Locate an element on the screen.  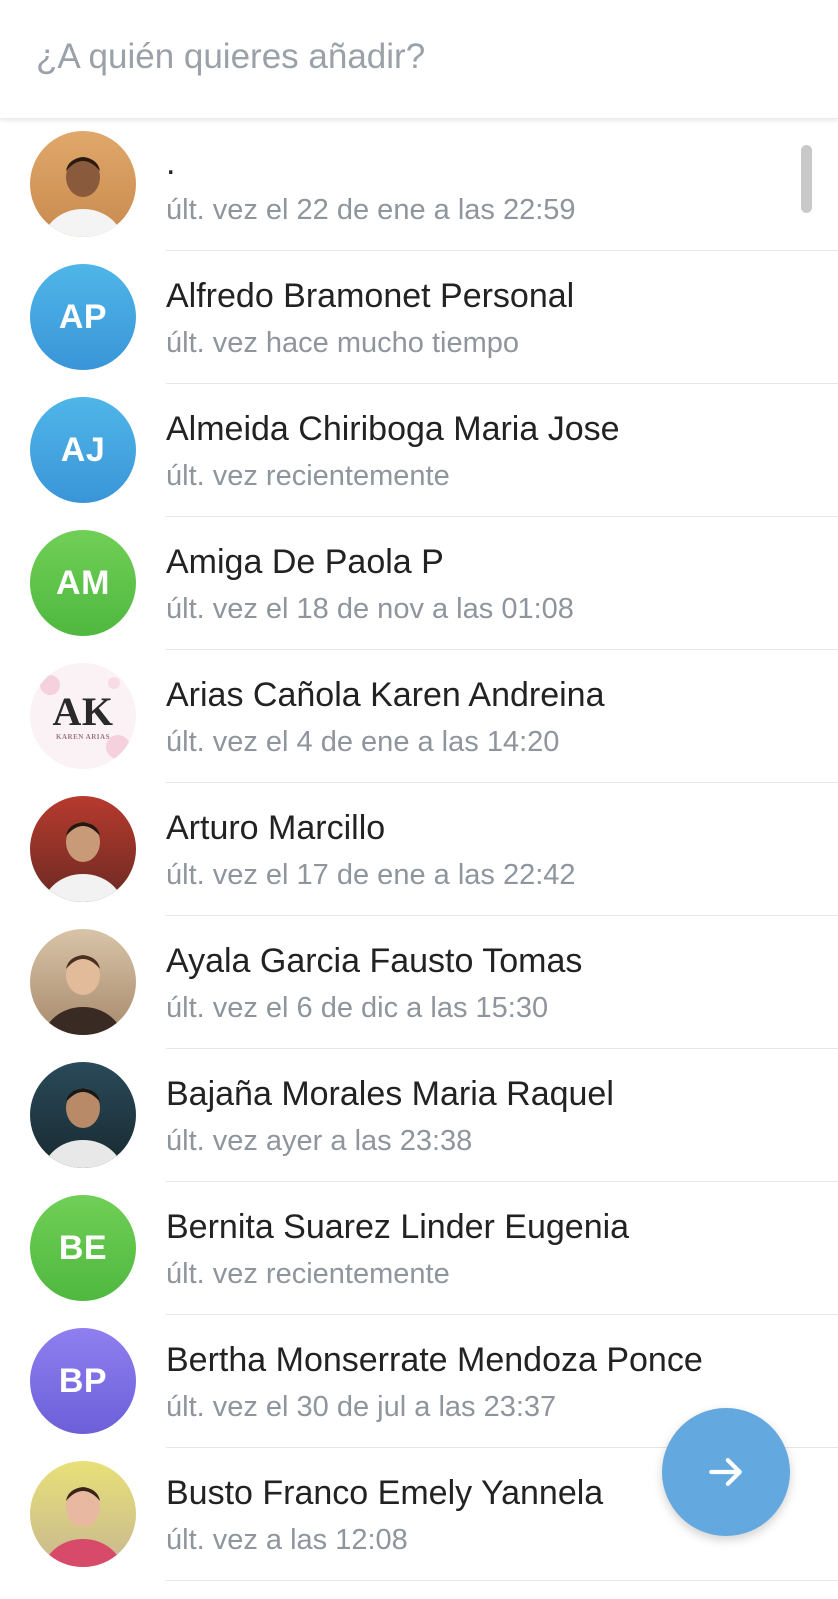
row-divider is located at coordinates (502, 1580).